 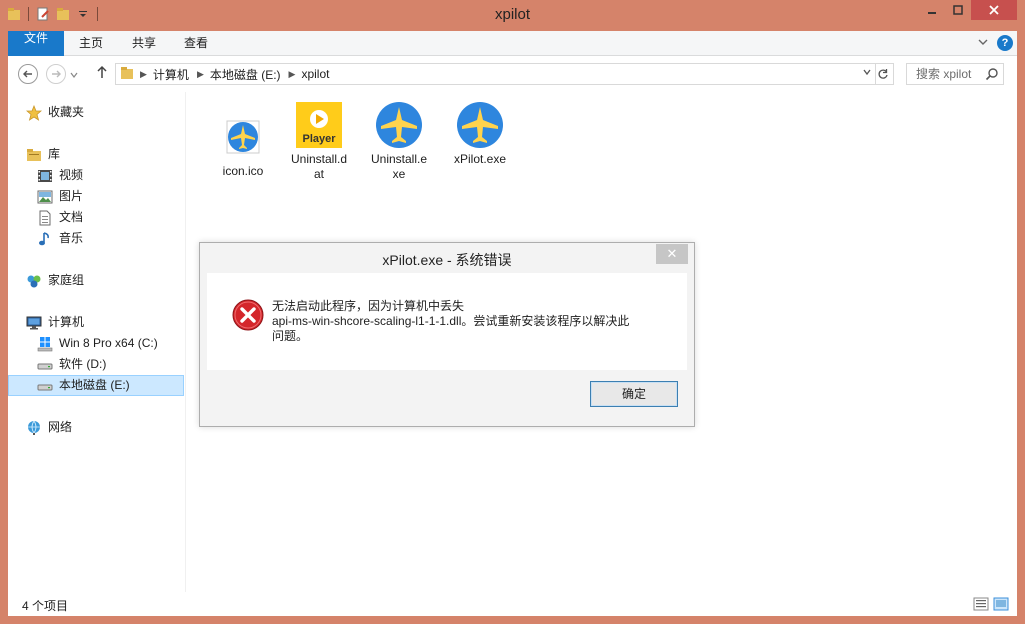 I want to click on close-button, so click(x=994, y=10).